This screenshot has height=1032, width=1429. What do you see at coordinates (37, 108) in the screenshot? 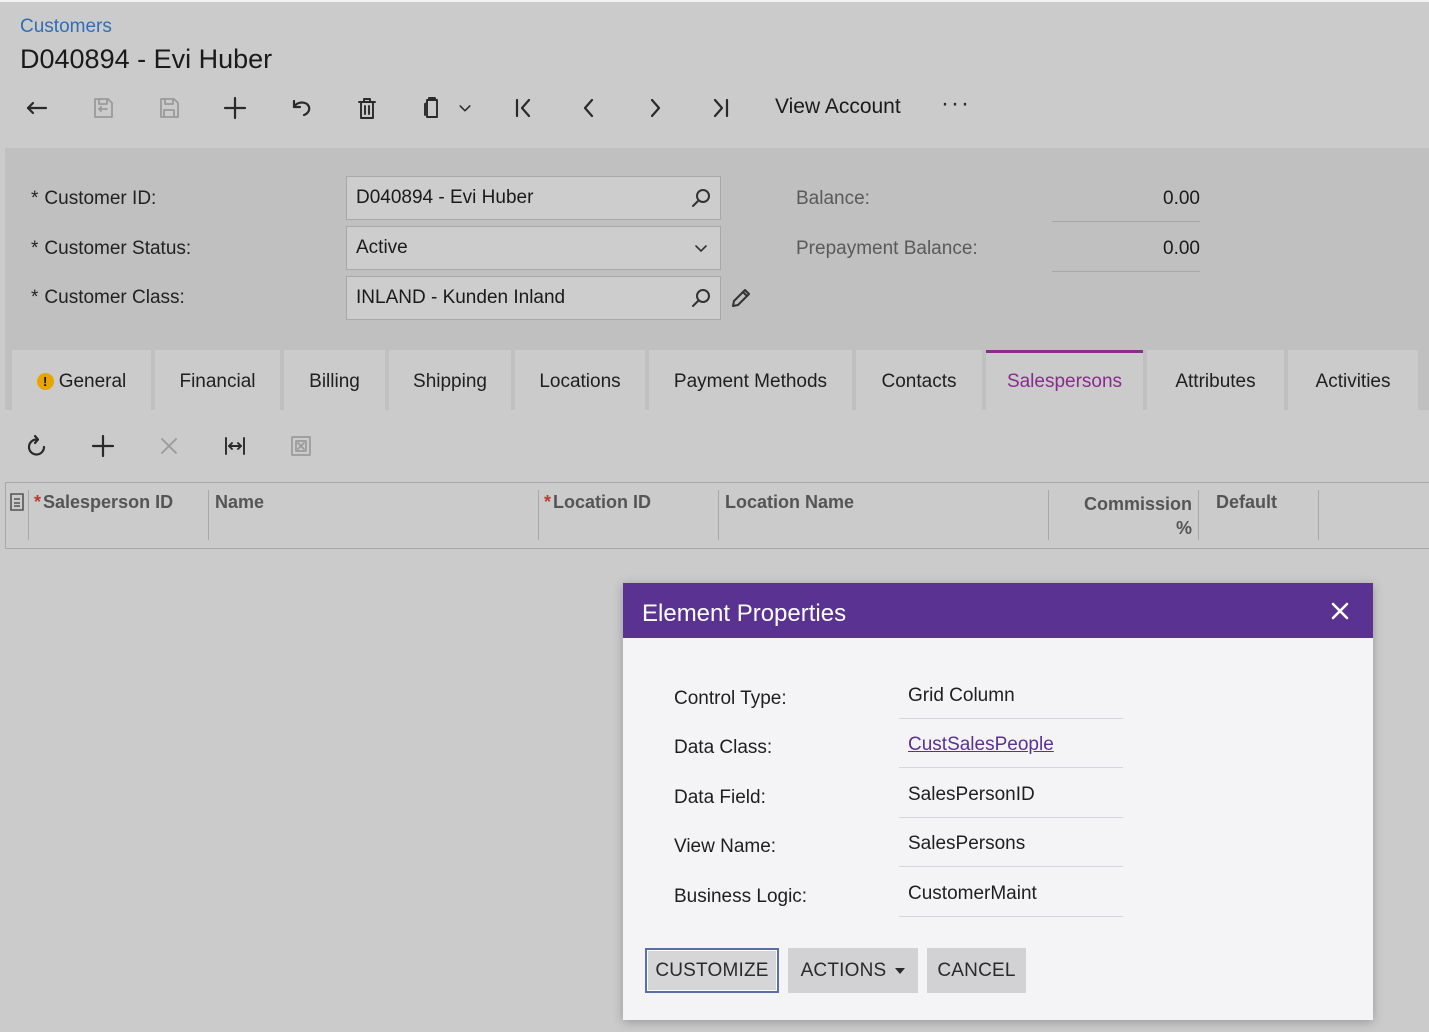
I see `back-icon` at bounding box center [37, 108].